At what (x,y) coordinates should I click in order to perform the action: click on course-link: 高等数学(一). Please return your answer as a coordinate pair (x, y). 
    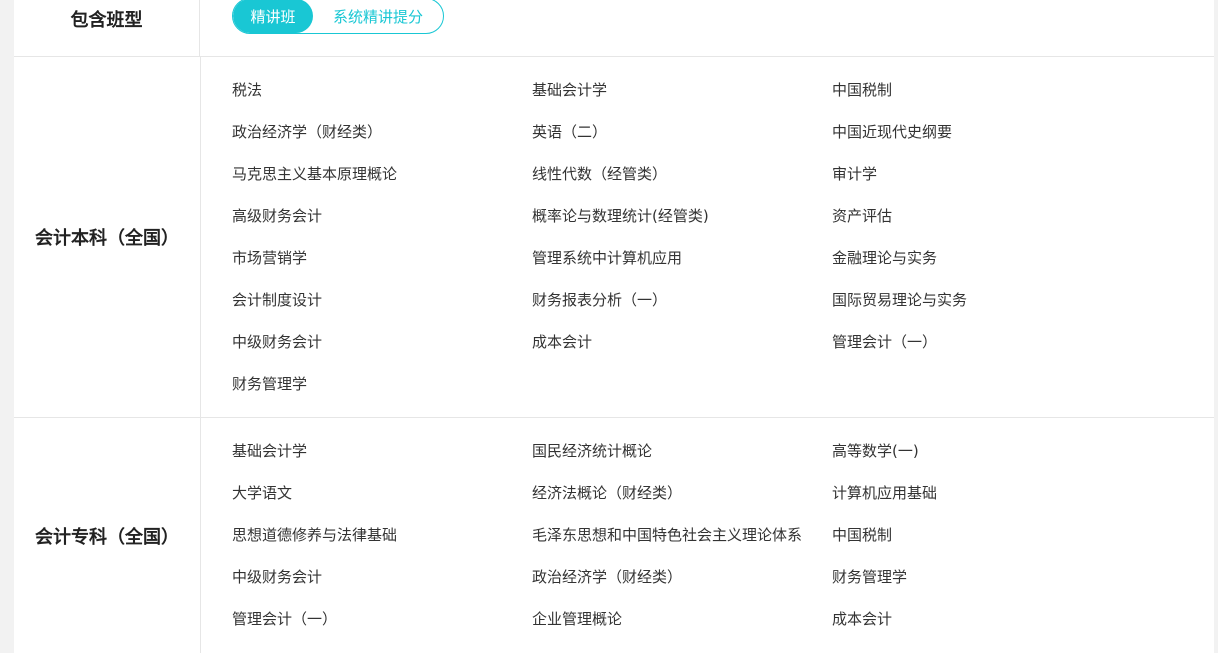
    Looking at the image, I should click on (875, 451).